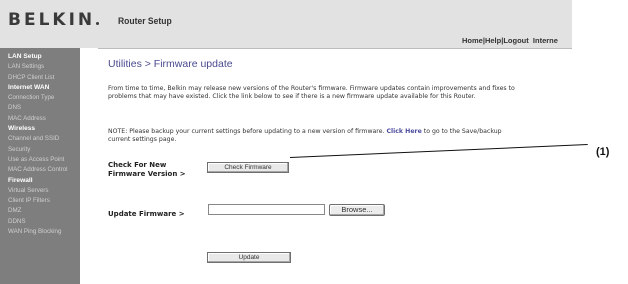 The height and width of the screenshot is (284, 628). Describe the element at coordinates (40, 160) in the screenshot. I see `sidebar-item-use-as-access-point: Use as Access Point` at that location.